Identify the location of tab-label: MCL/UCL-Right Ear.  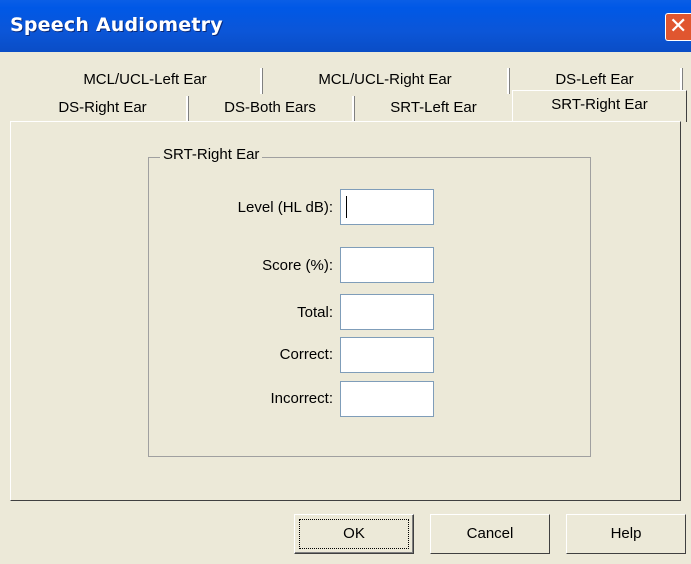
(385, 79).